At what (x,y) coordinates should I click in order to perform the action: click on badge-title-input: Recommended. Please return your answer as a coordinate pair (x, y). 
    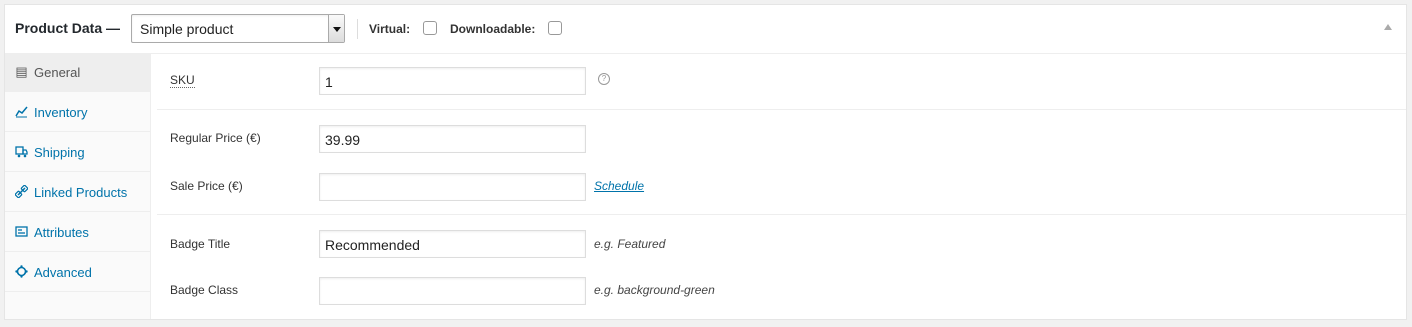
    Looking at the image, I should click on (452, 244).